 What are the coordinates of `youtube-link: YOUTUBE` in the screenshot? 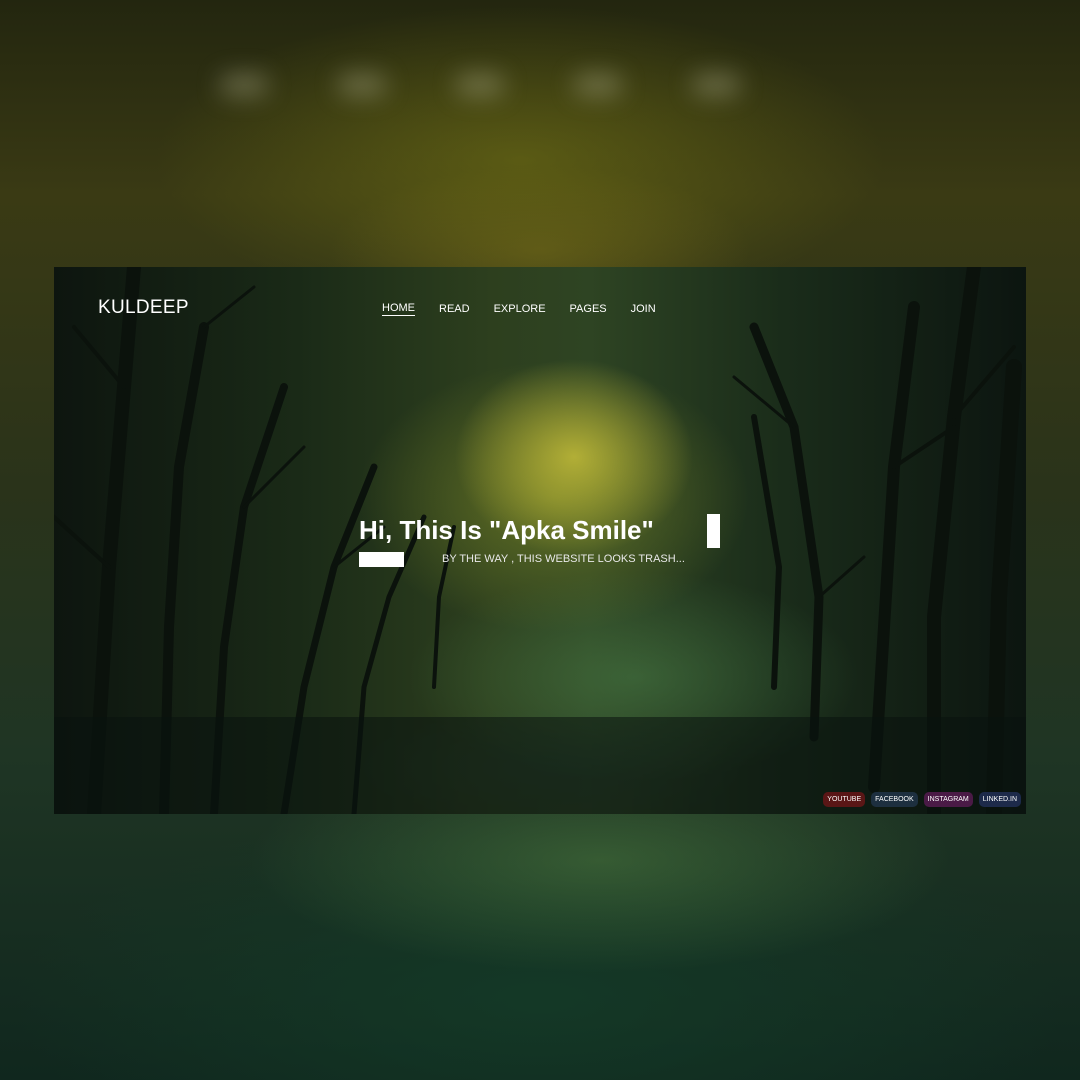 It's located at (844, 799).